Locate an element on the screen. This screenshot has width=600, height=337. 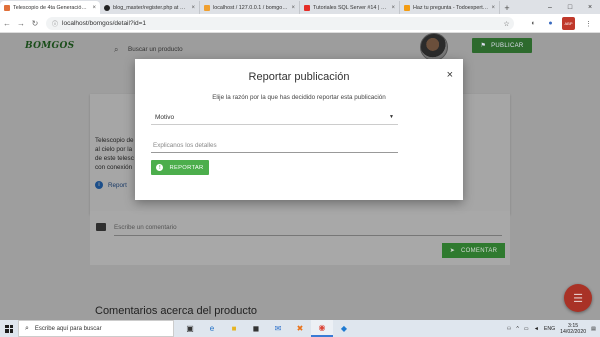
back-icon: ← is located at coordinates (7, 23).